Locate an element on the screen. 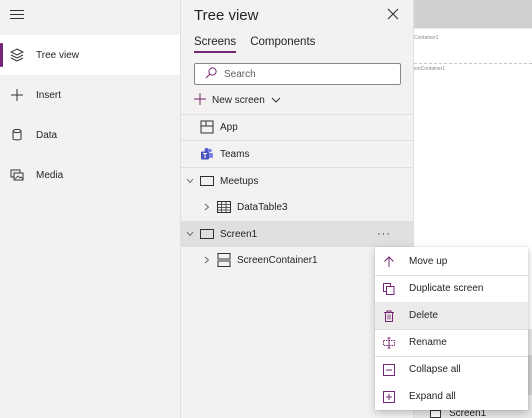  new-screen-button: New screen is located at coordinates (244, 100).